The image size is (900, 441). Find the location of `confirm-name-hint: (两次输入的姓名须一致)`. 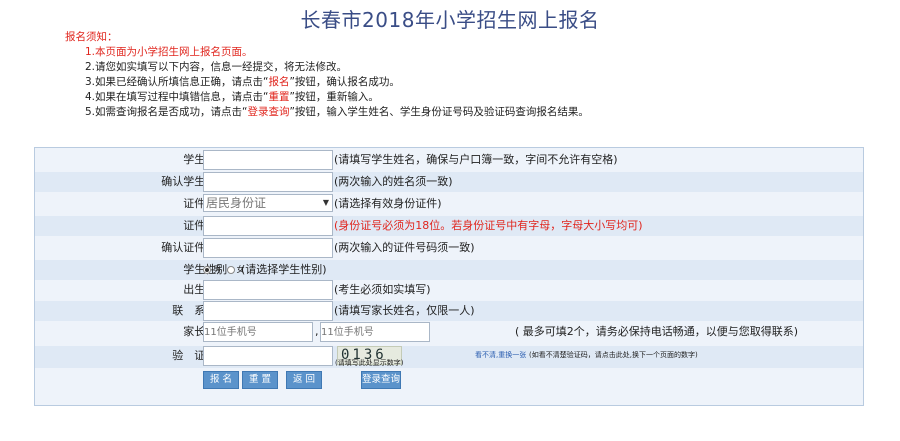

confirm-name-hint: (两次输入的姓名须一致) is located at coordinates (393, 181).